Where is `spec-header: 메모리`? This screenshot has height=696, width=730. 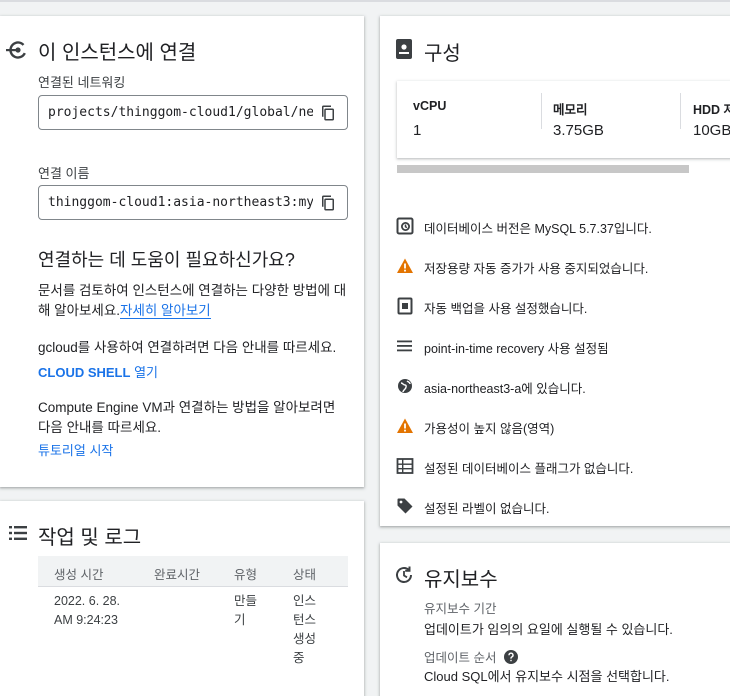
spec-header: 메모리 is located at coordinates (570, 110).